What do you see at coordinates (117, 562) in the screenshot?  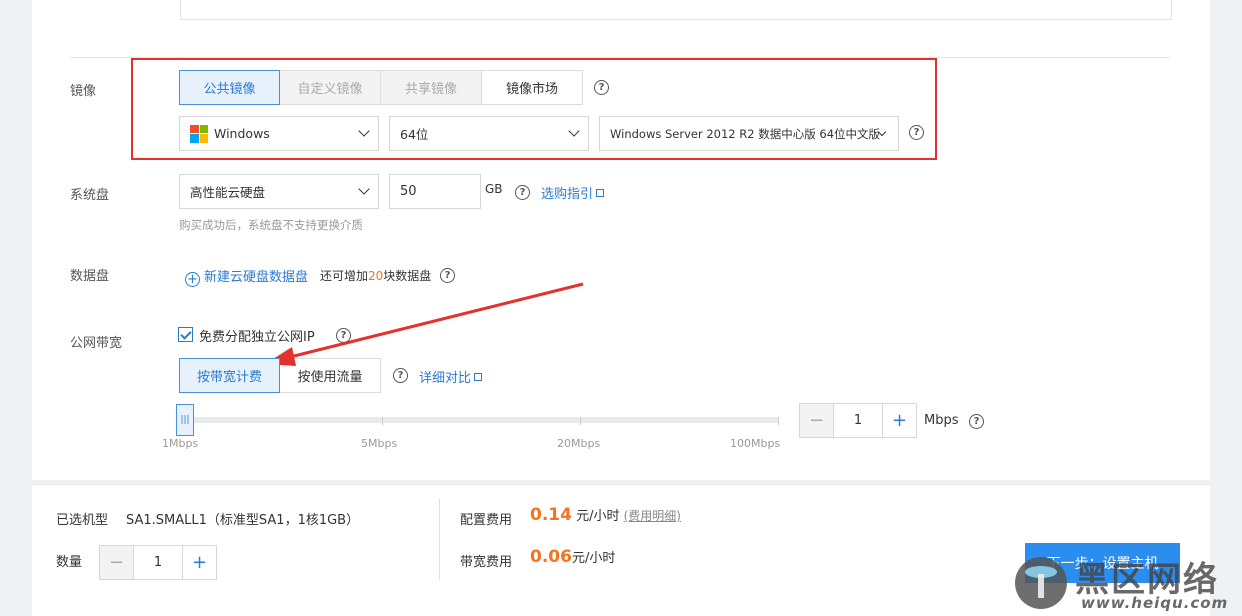 I see `quantity-decrement-button: −` at bounding box center [117, 562].